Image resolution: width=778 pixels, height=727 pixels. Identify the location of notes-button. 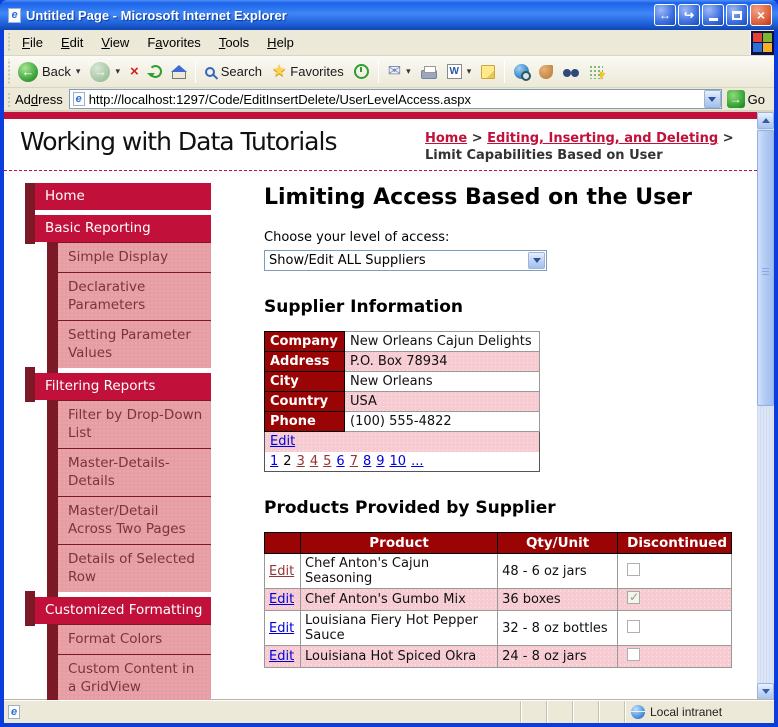
(488, 72).